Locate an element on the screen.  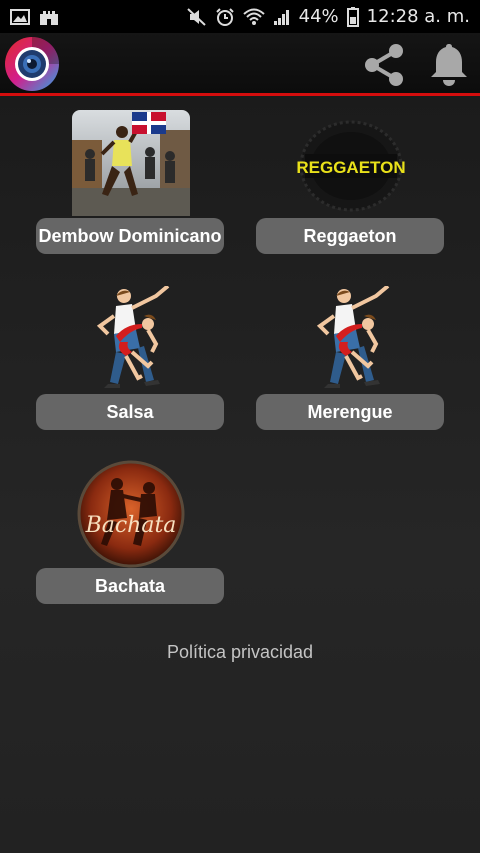
dembow-button: Dembow Dominicano is located at coordinates (130, 236).